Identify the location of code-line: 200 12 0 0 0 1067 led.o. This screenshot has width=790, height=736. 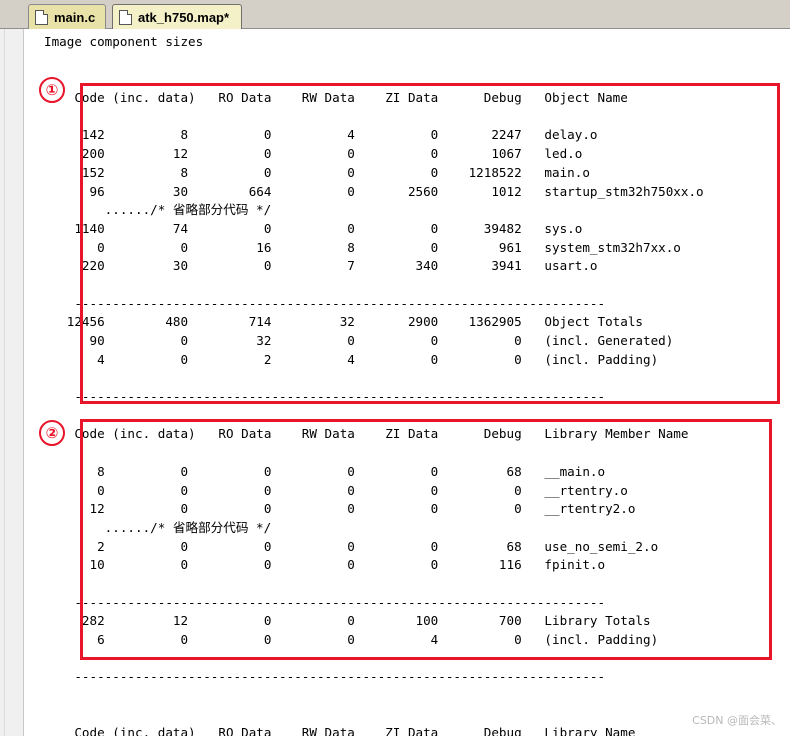
(417, 154).